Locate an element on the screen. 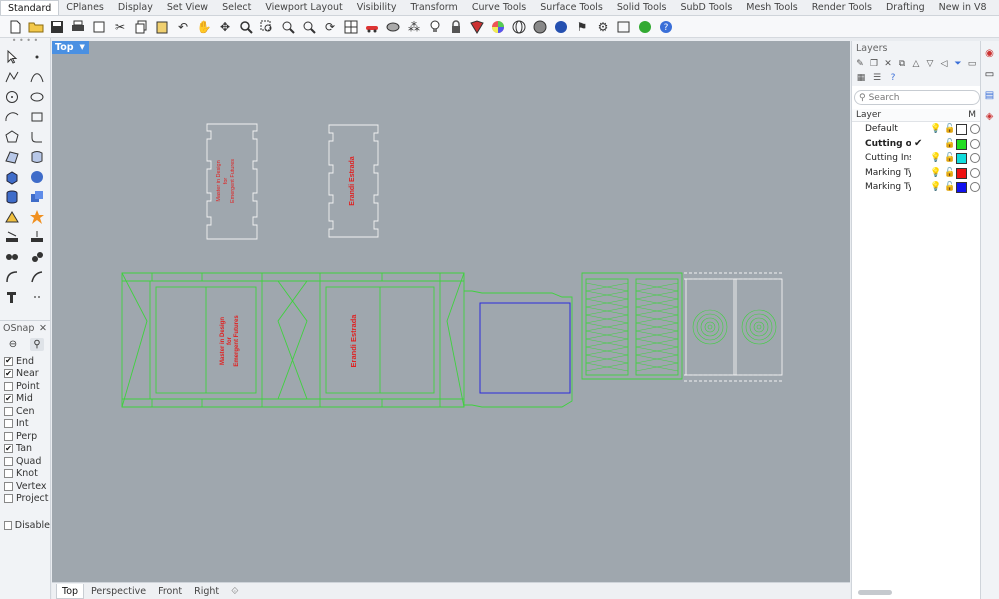 This screenshot has width=999, height=599. copy-icon is located at coordinates (141, 27).